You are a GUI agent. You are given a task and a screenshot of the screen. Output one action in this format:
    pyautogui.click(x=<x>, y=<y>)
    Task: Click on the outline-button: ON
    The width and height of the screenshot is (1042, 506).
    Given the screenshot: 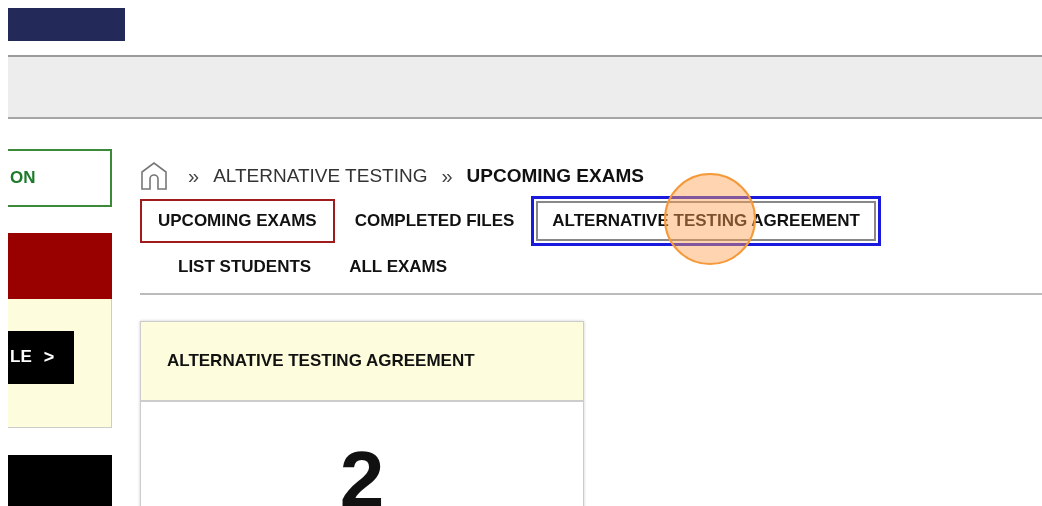 What is the action you would take?
    pyautogui.click(x=60, y=178)
    